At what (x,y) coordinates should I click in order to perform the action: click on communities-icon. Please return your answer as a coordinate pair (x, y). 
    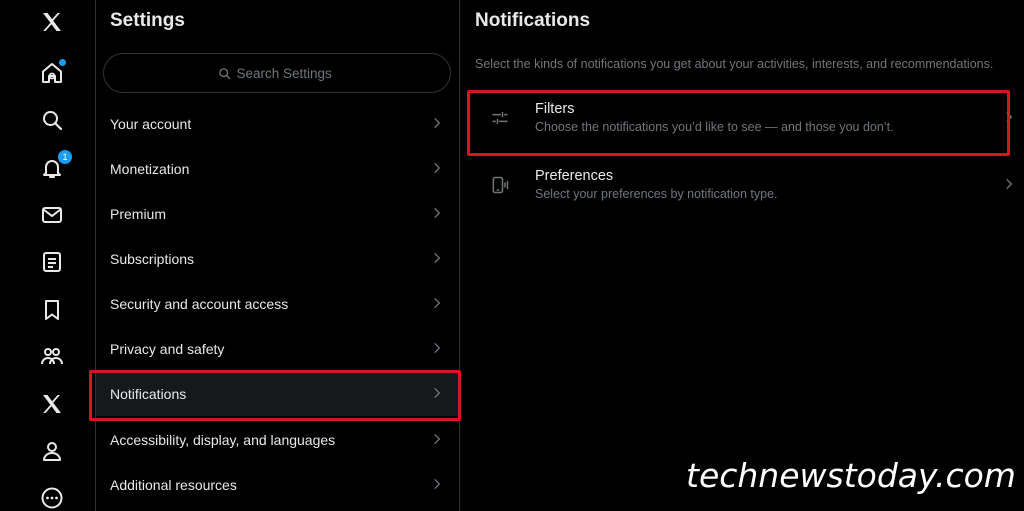
    Looking at the image, I should click on (52, 356).